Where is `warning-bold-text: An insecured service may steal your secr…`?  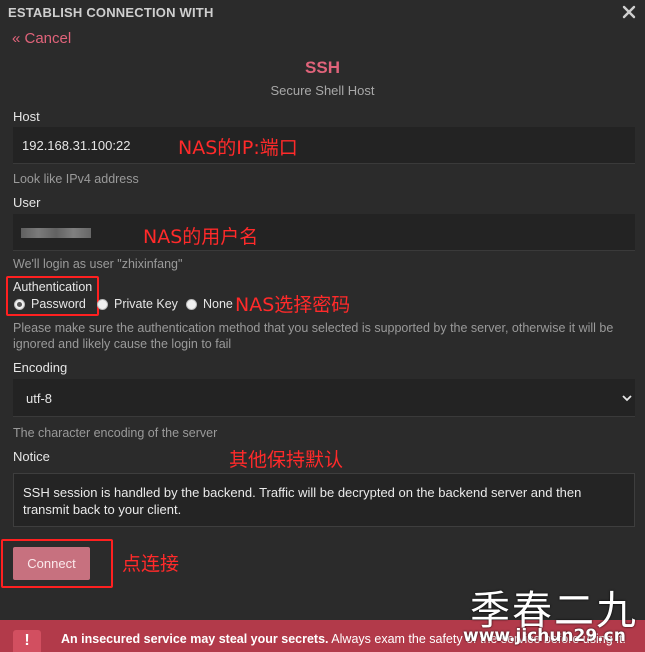
warning-bold-text: An insecured service may steal your secr… is located at coordinates (195, 639).